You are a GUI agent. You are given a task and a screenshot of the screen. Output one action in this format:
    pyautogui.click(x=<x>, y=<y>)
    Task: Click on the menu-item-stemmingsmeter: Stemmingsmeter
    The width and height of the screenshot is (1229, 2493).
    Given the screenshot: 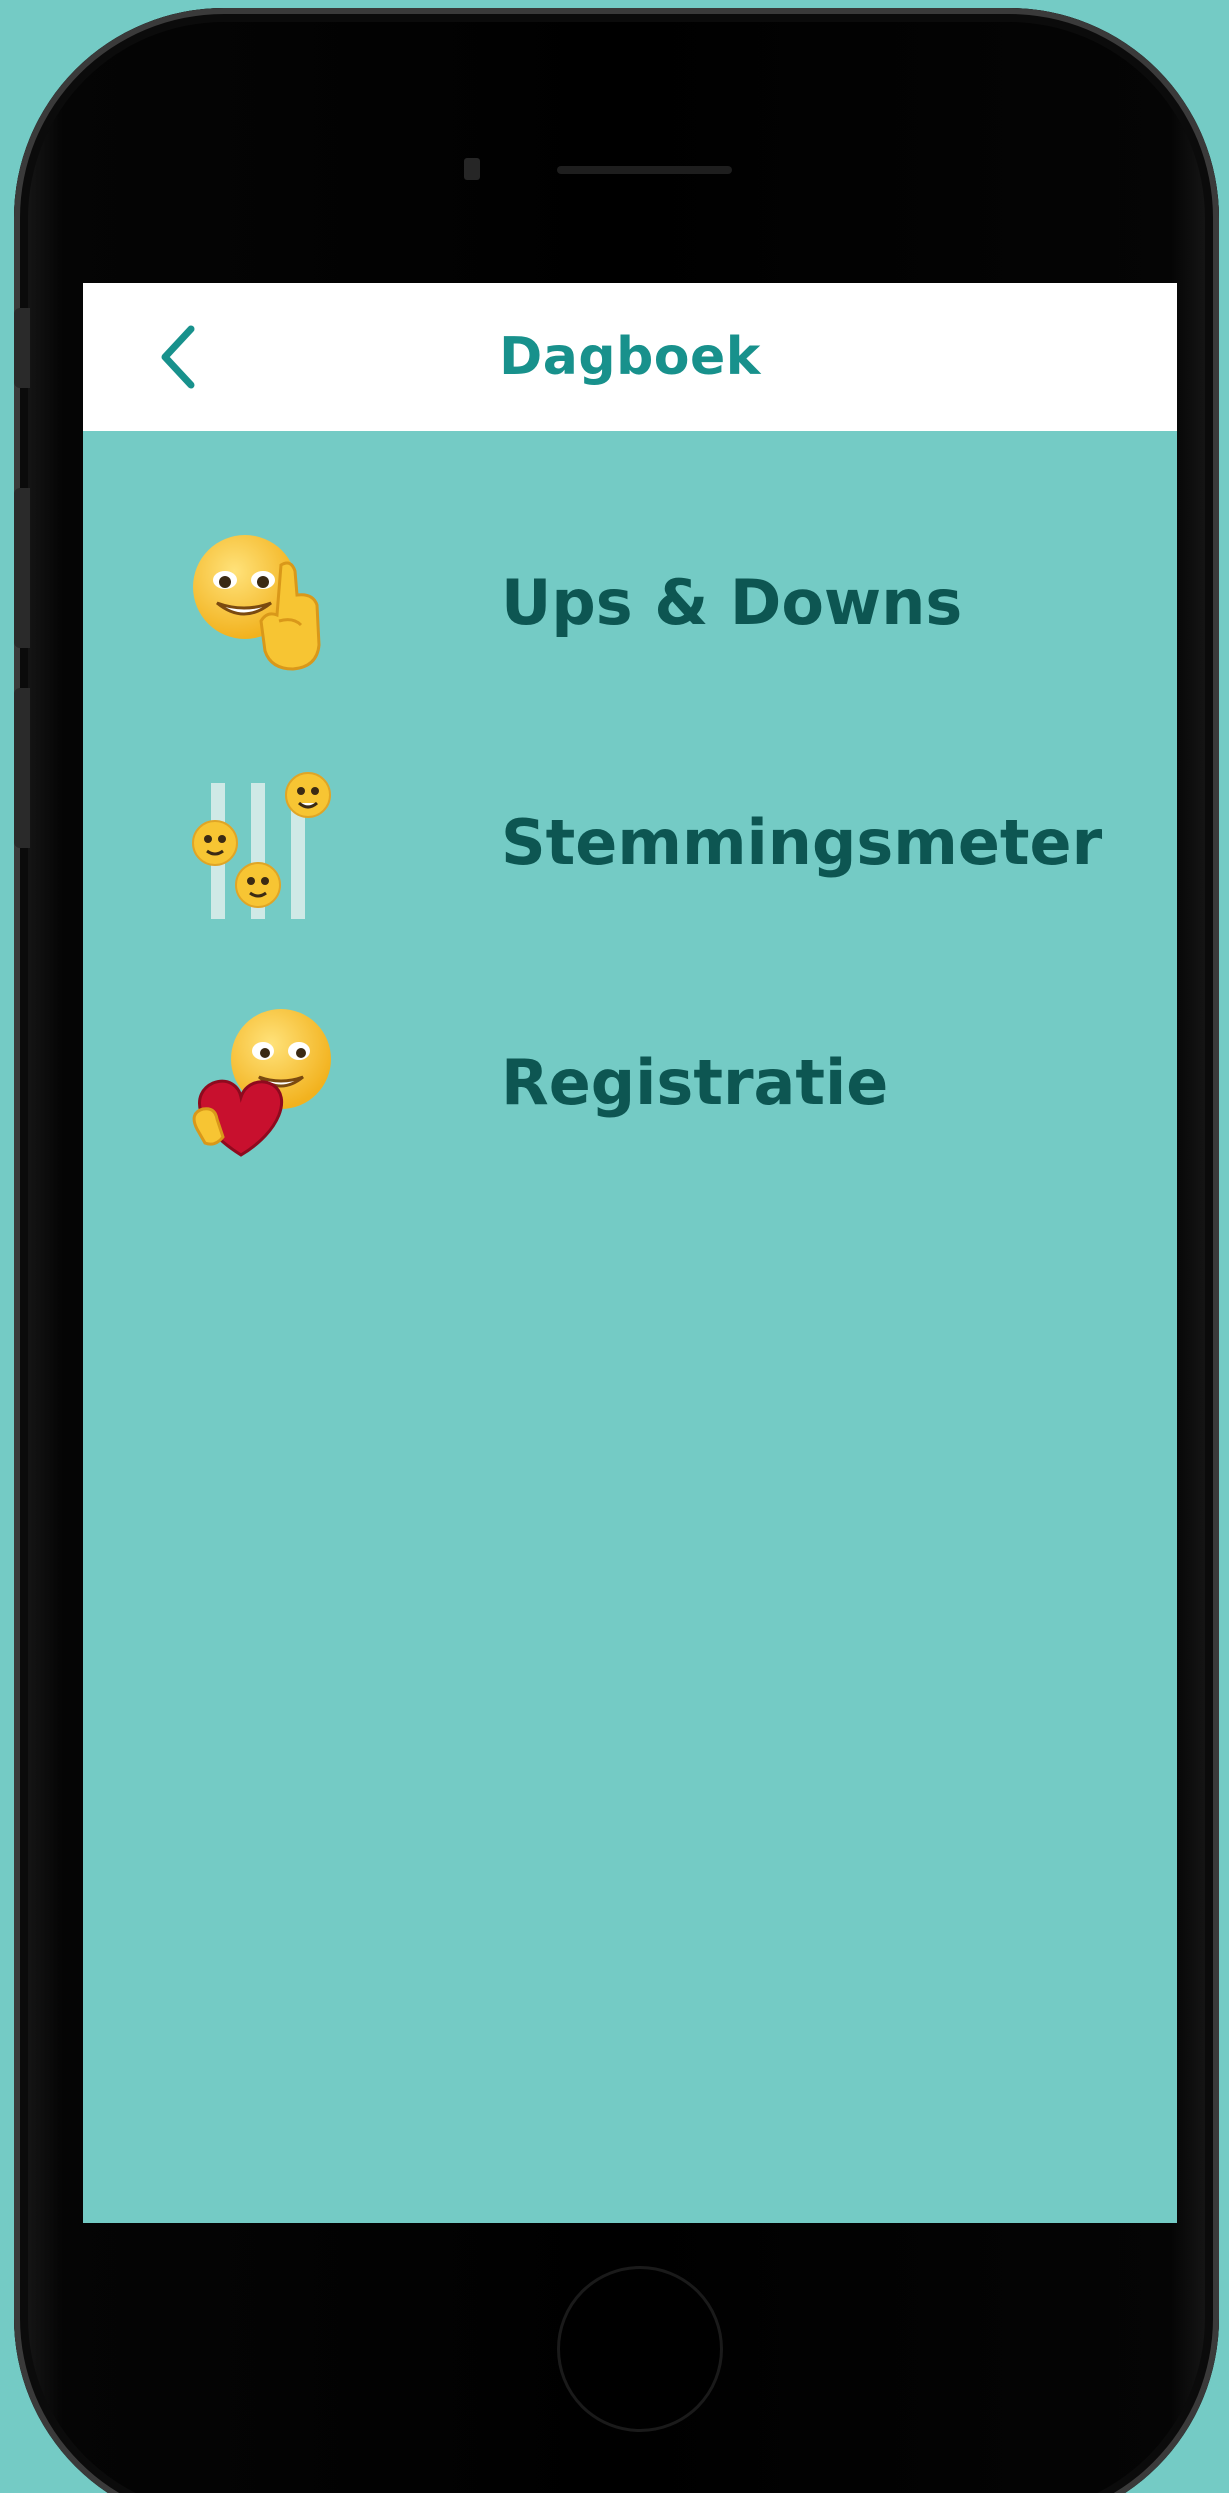 What is the action you would take?
    pyautogui.click(x=630, y=843)
    